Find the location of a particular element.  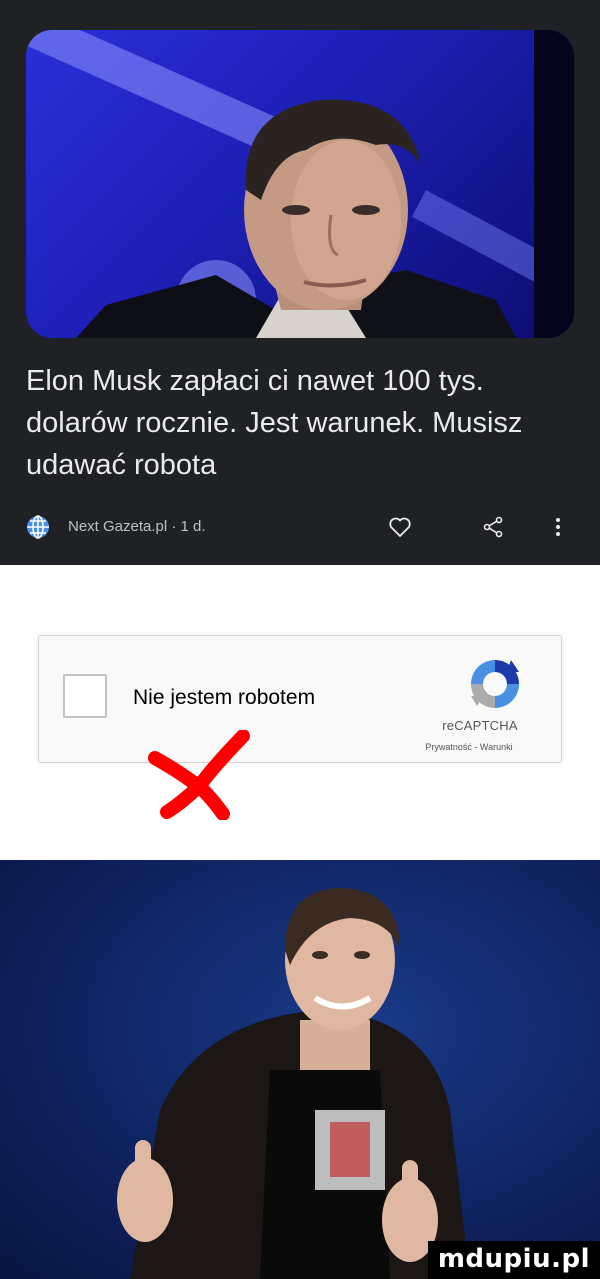

more-vert-icon is located at coordinates (558, 527).